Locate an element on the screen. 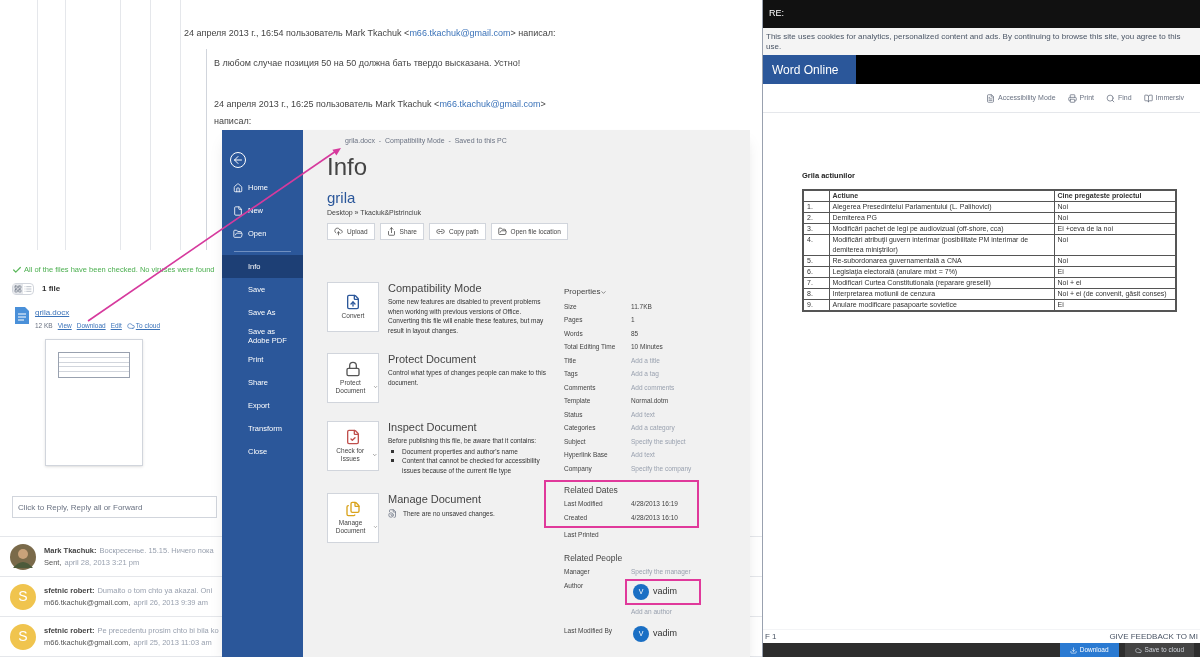 This screenshot has height=657, width=1200. word-document-icon is located at coordinates (22, 316).